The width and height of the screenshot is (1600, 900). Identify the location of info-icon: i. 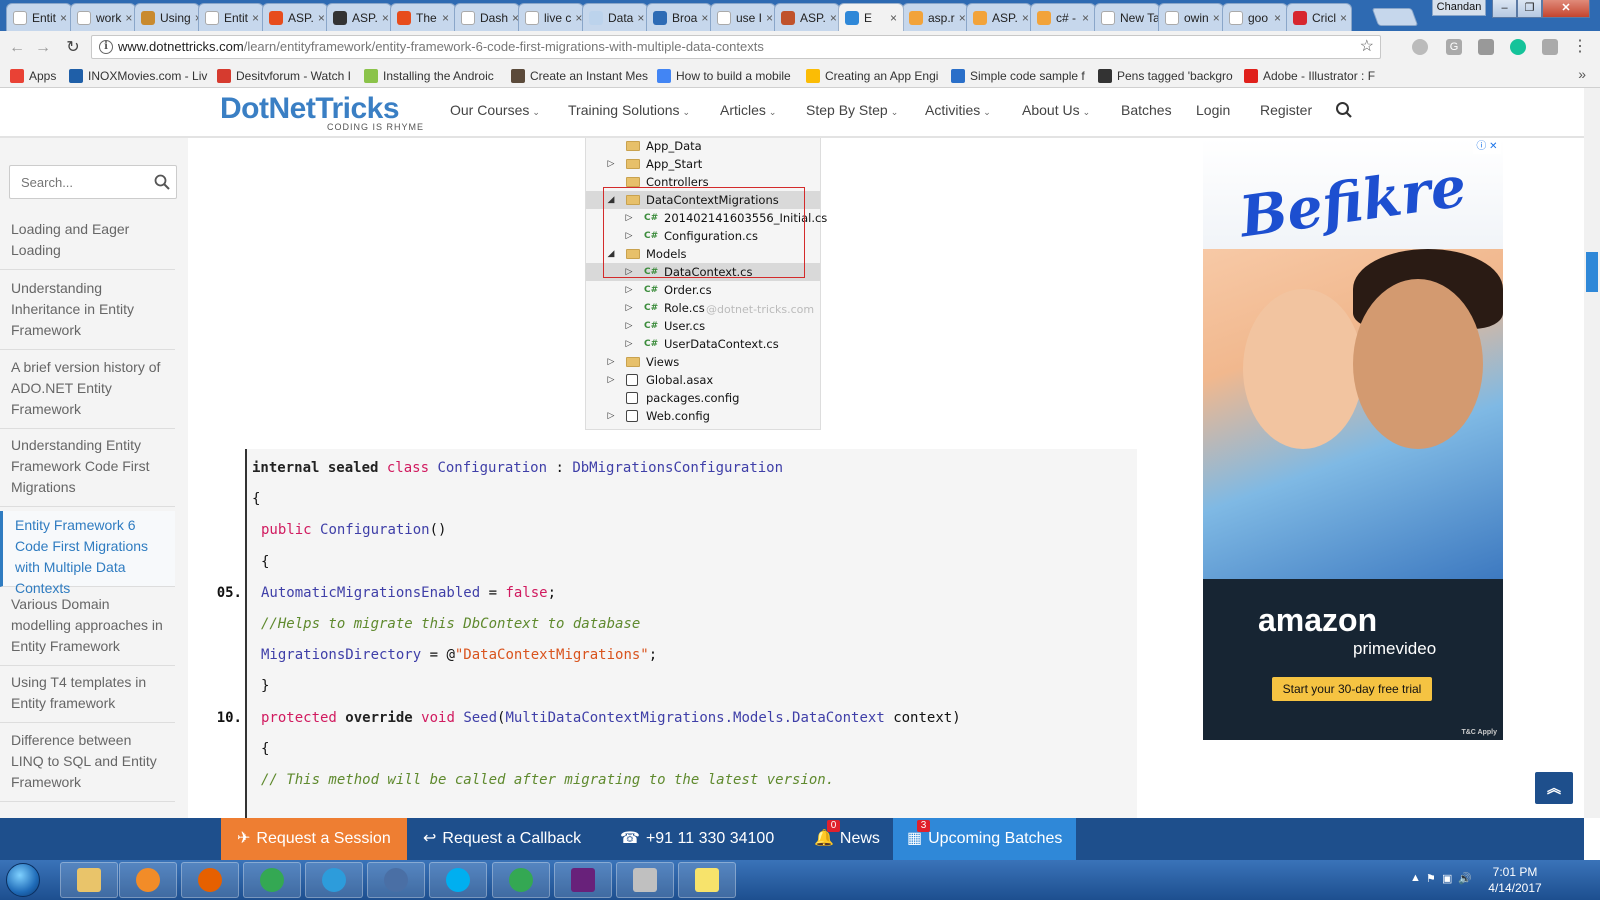
(106, 47).